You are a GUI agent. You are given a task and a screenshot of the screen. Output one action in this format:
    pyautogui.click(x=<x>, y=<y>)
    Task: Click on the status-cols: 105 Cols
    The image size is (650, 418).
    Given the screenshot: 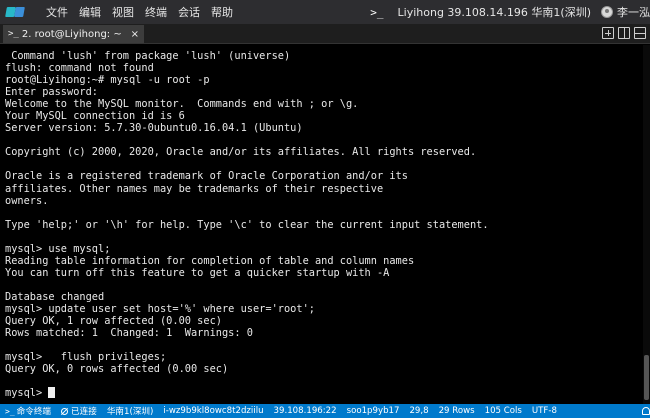 What is the action you would take?
    pyautogui.click(x=503, y=411)
    